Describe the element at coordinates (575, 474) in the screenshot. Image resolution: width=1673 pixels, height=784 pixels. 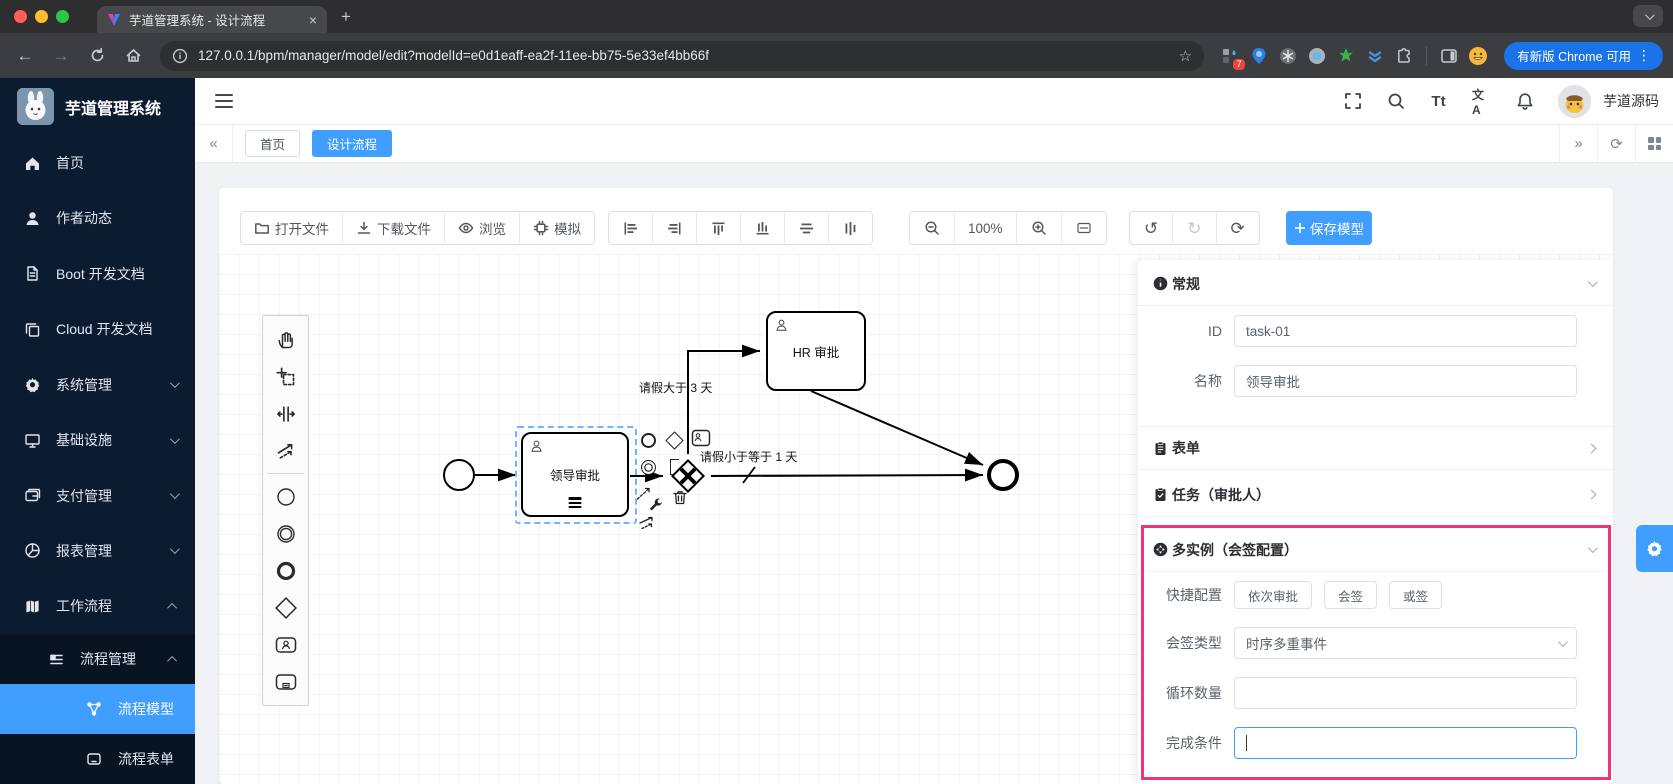
I see `task-leader-approve: 领导审批` at that location.